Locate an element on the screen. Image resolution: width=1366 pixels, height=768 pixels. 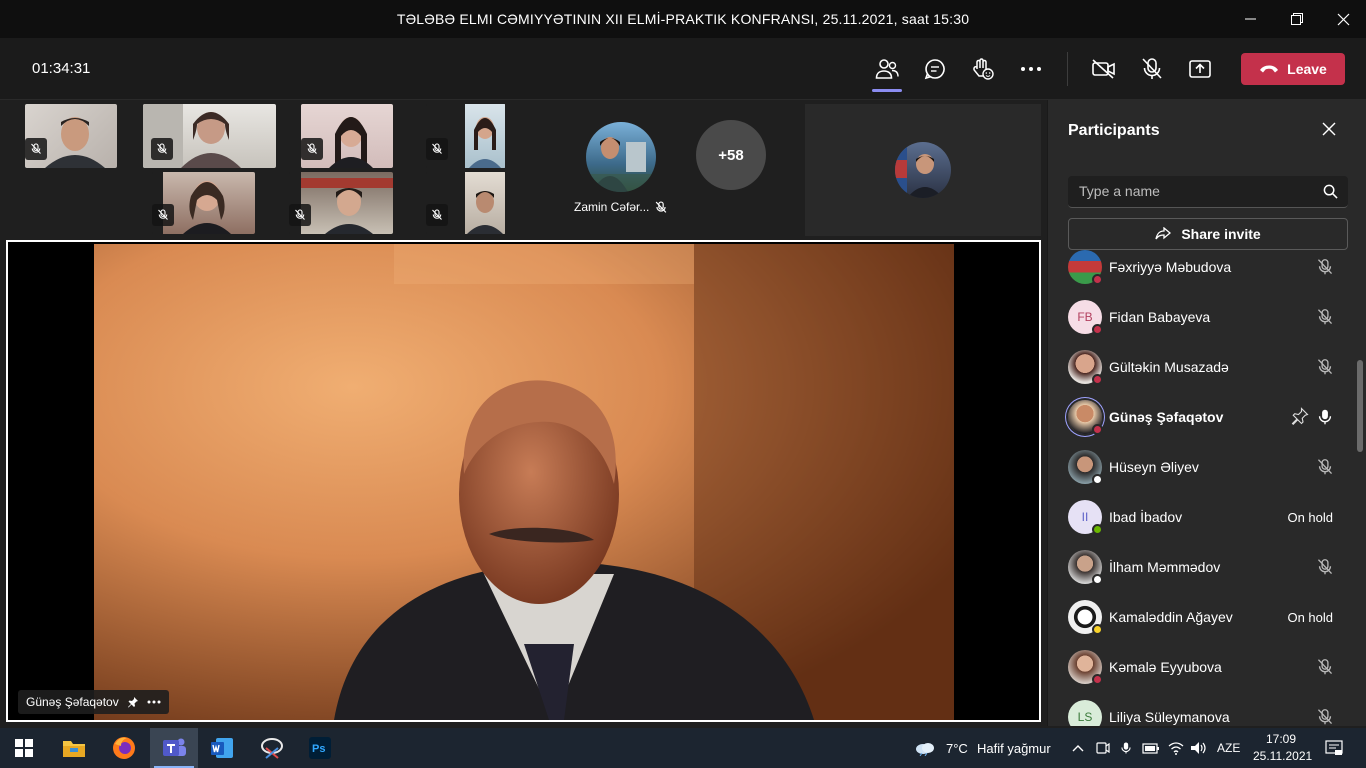
close-window-button is located at coordinates (1343, 19).